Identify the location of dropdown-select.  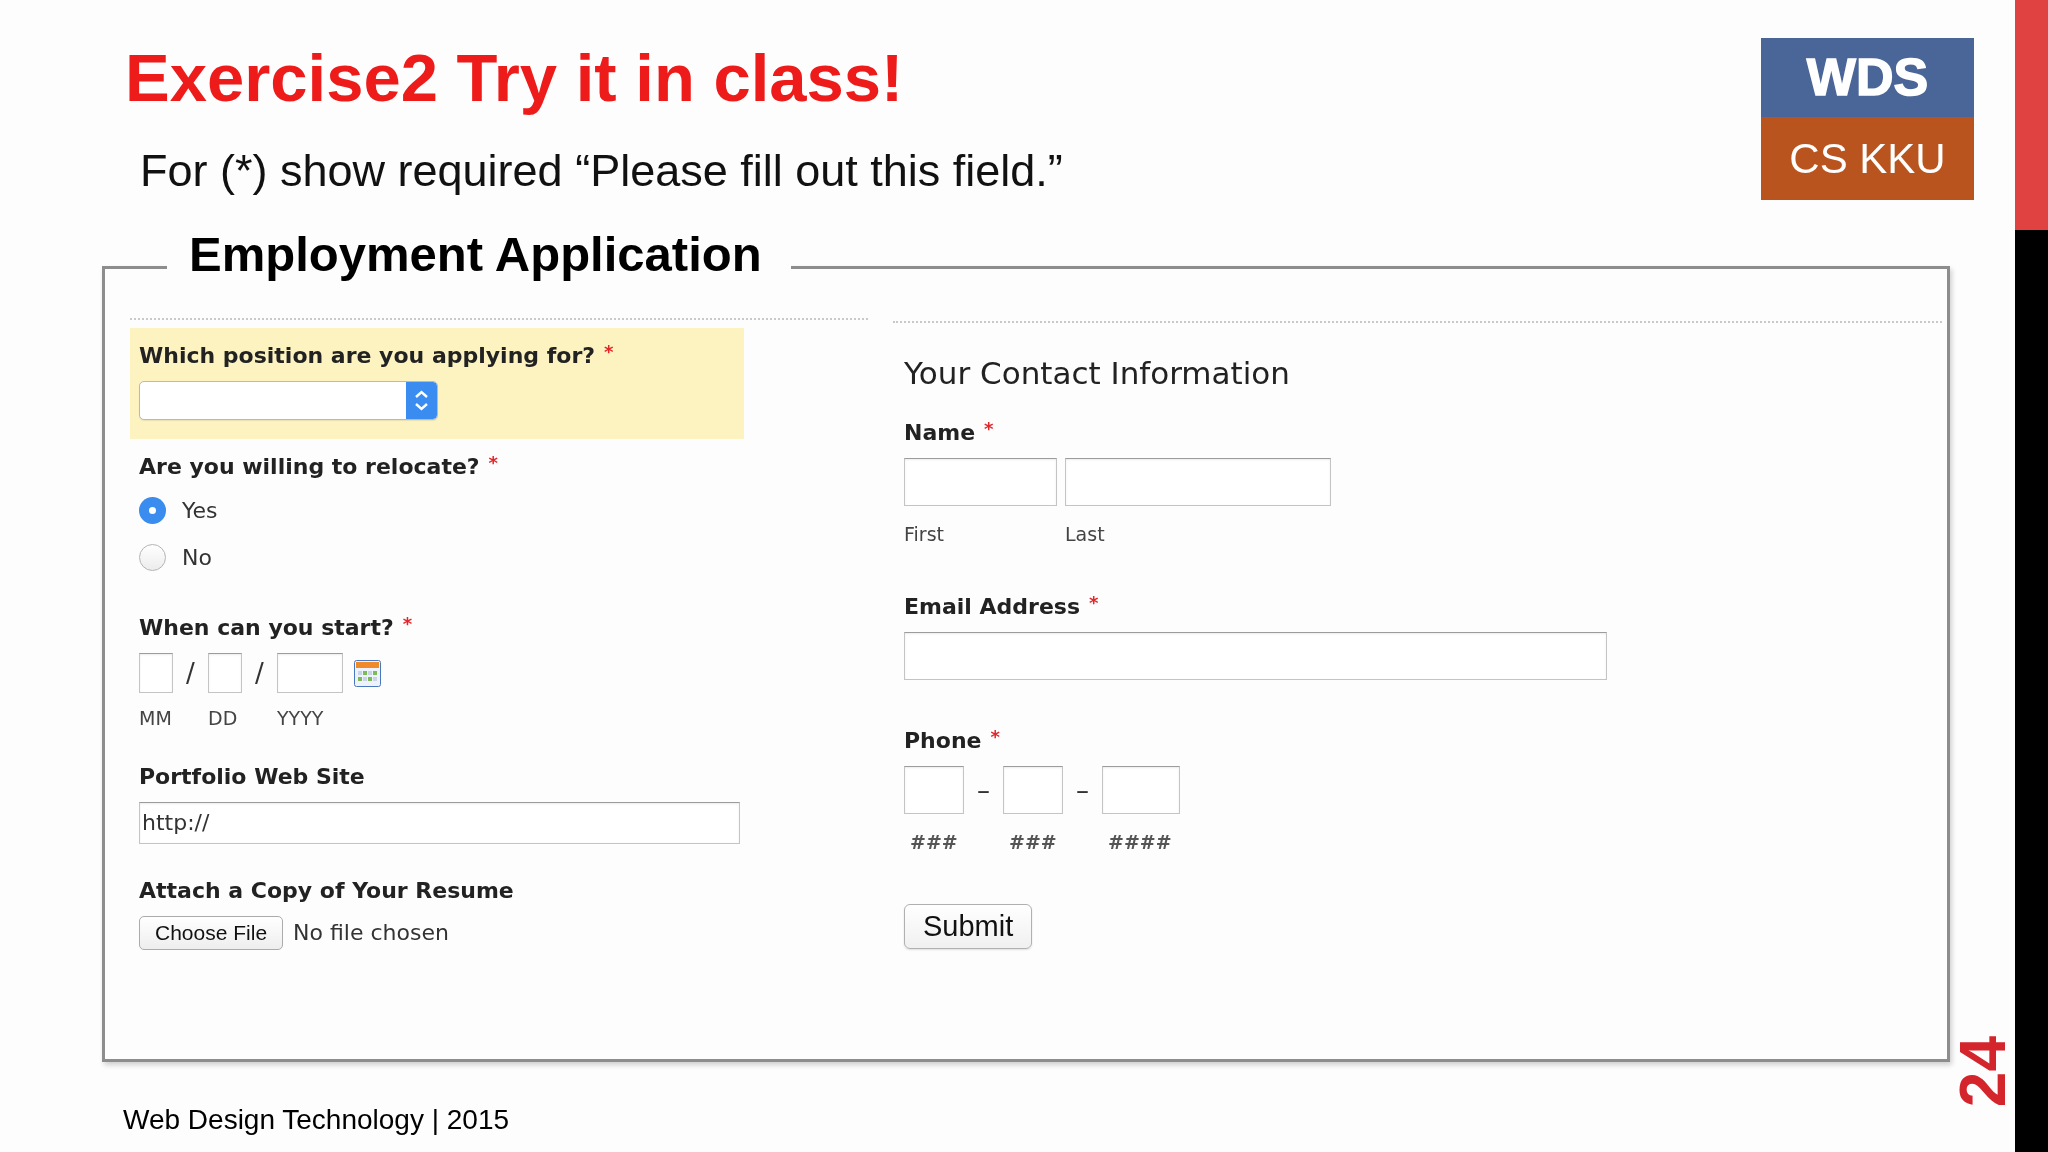
(288, 400).